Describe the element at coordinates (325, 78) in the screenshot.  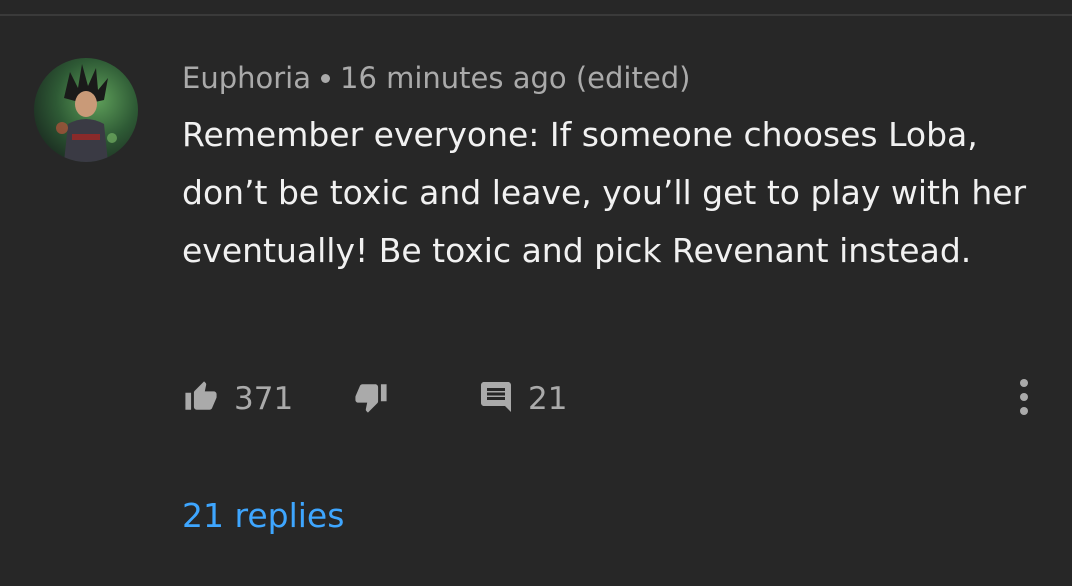
I see `separator-dot` at that location.